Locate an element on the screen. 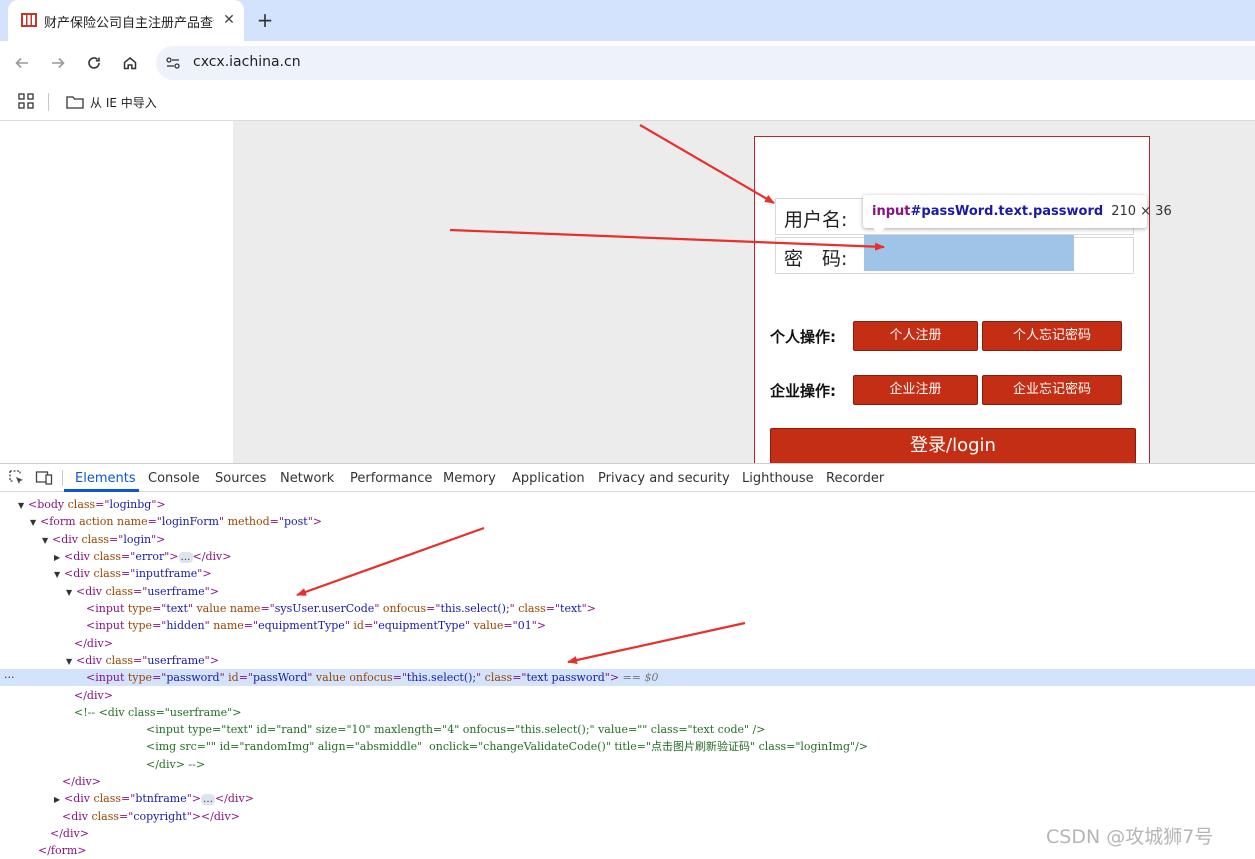 The image size is (1255, 859). dom-attr-value: sysUser.userCode is located at coordinates (324, 608).